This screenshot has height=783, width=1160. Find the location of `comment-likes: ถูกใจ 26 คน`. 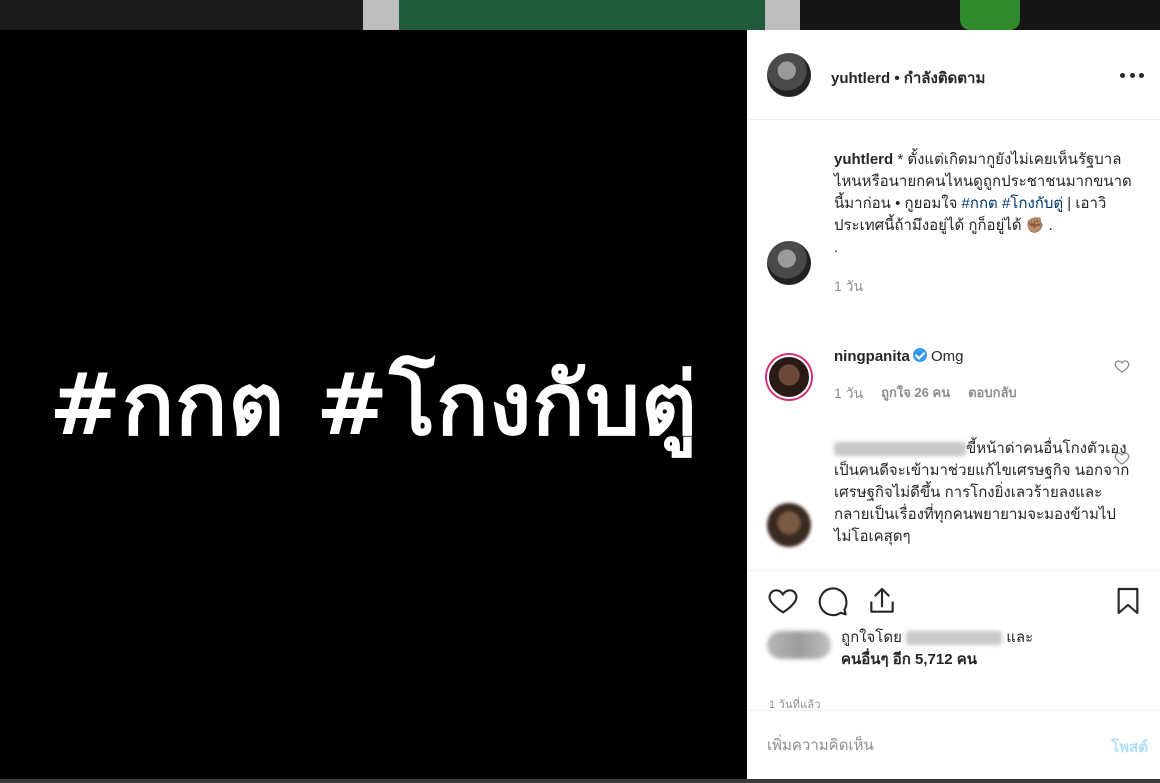

comment-likes: ถูกใจ 26 คน is located at coordinates (915, 393).